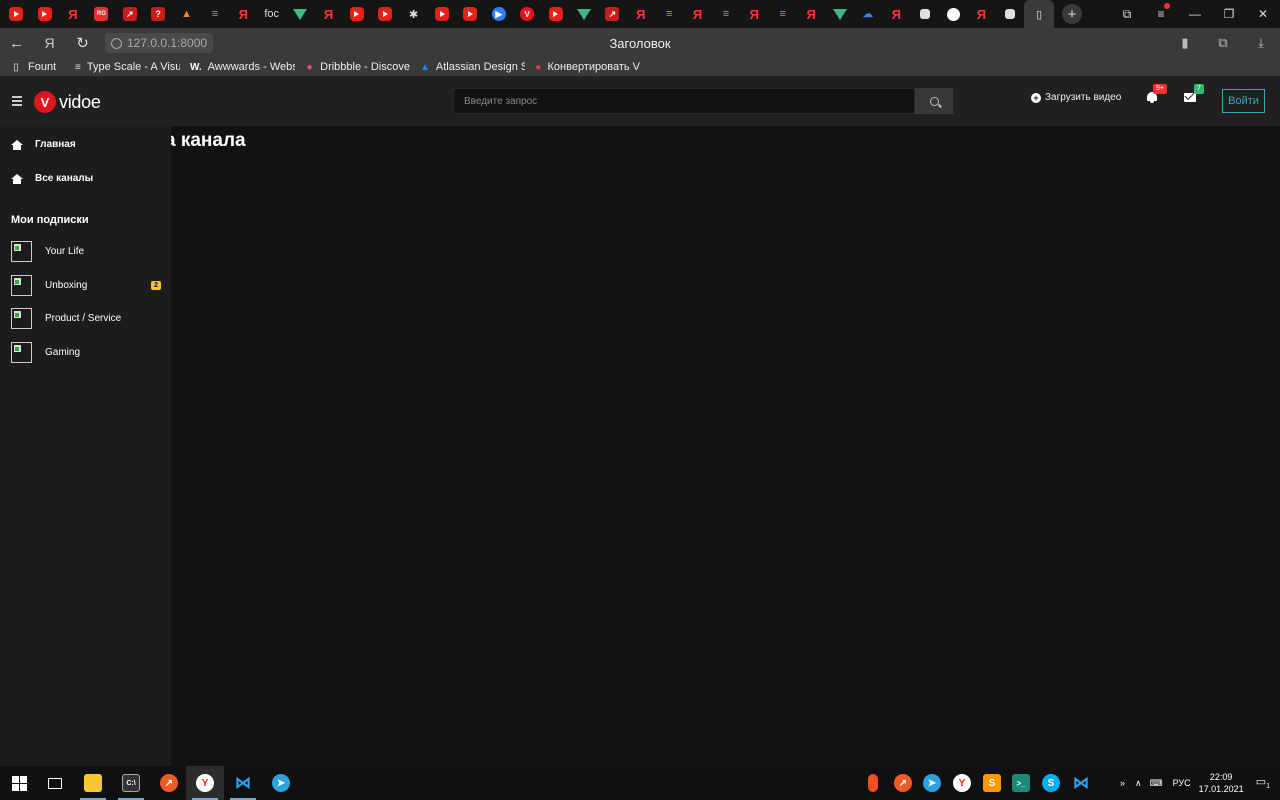 The image size is (1280, 800). I want to click on show-hidden-icons-icon: ∧, so click(1138, 783).